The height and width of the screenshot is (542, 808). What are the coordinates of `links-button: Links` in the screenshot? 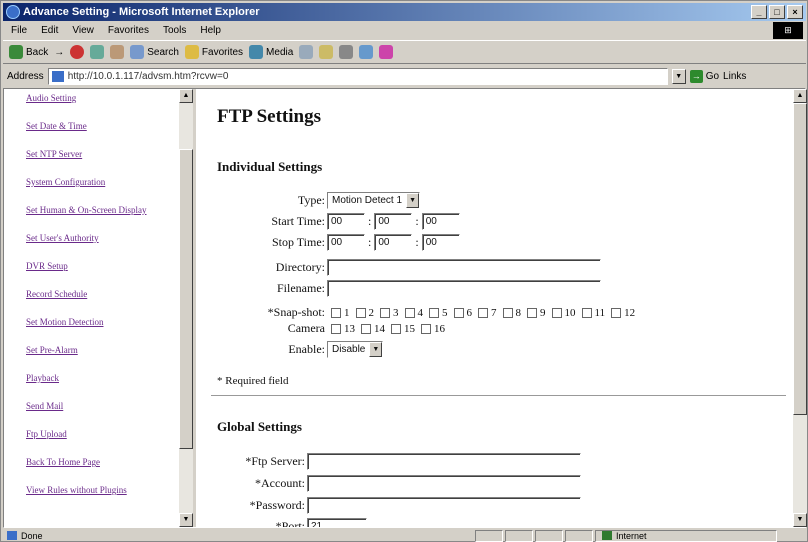 It's located at (734, 76).